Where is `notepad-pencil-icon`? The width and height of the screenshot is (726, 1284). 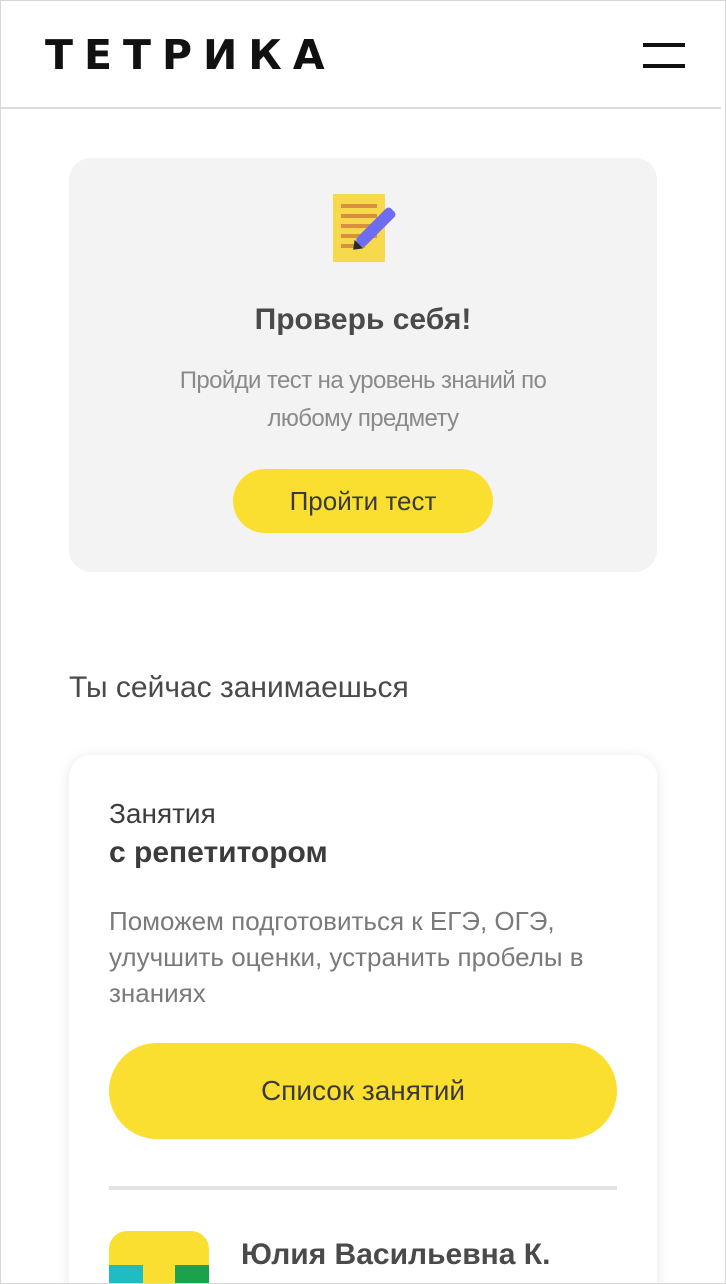 notepad-pencil-icon is located at coordinates (364, 228).